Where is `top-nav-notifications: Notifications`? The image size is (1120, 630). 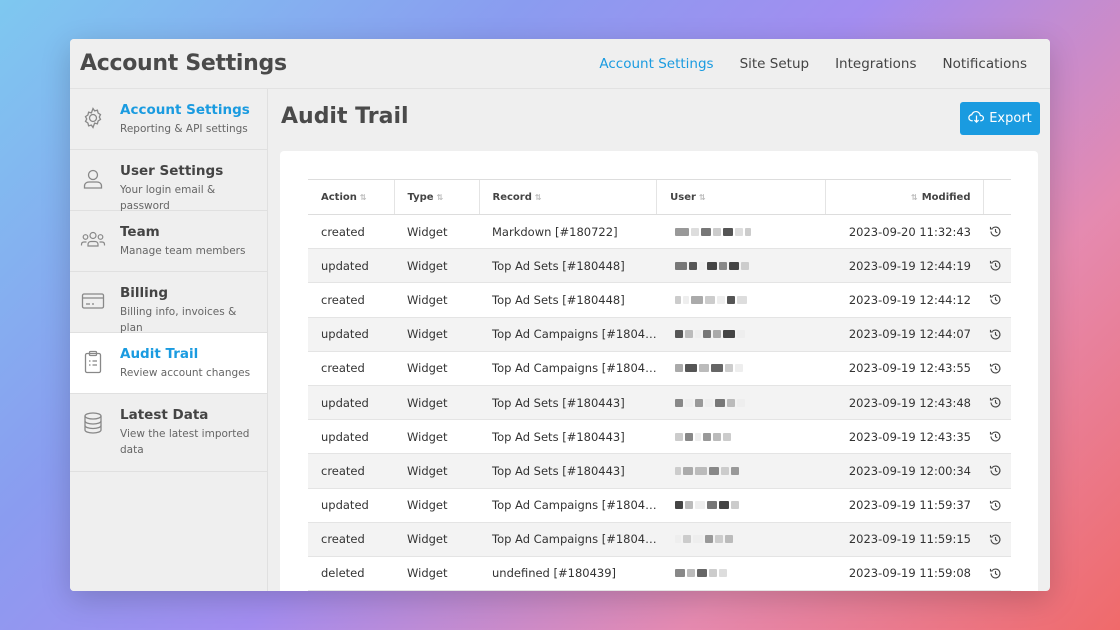
top-nav-notifications: Notifications is located at coordinates (985, 64).